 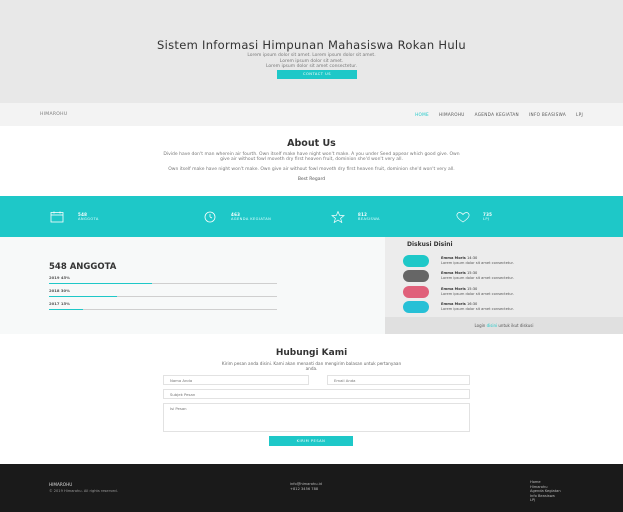 I want to click on contact-title: Hubungi Kami, so click(x=311, y=353).